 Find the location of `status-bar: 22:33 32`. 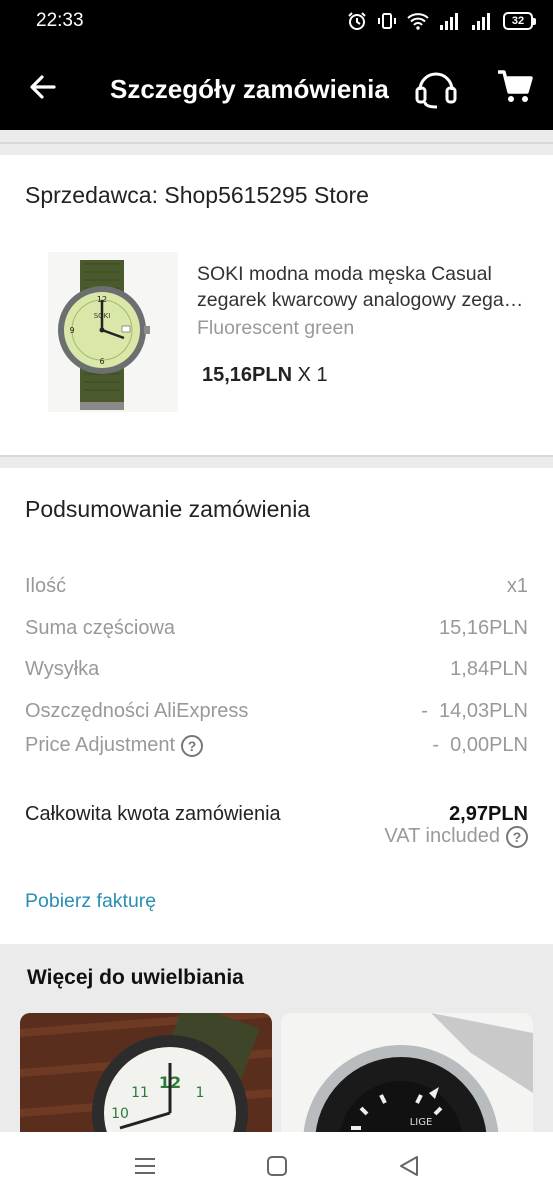

status-bar: 22:33 32 is located at coordinates (276, 22).